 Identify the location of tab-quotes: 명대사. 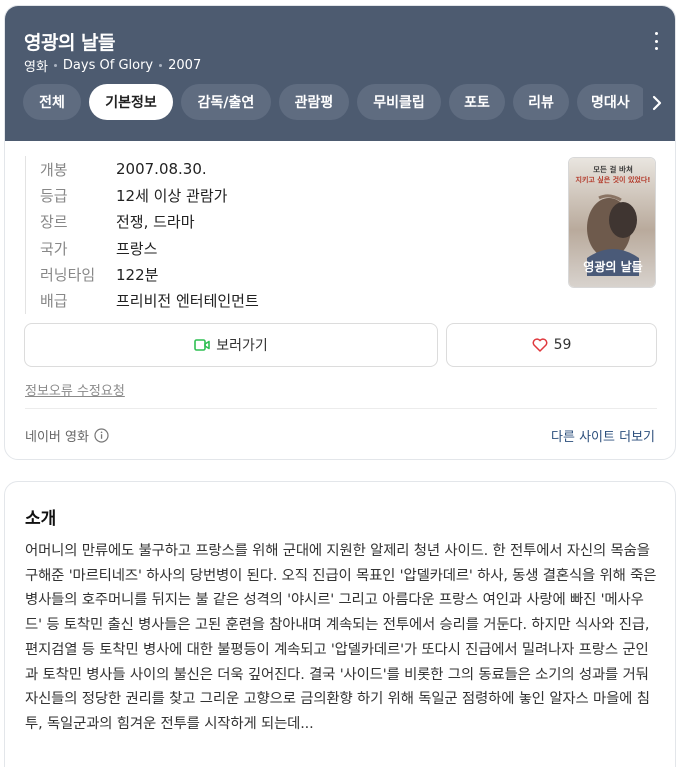
(610, 102).